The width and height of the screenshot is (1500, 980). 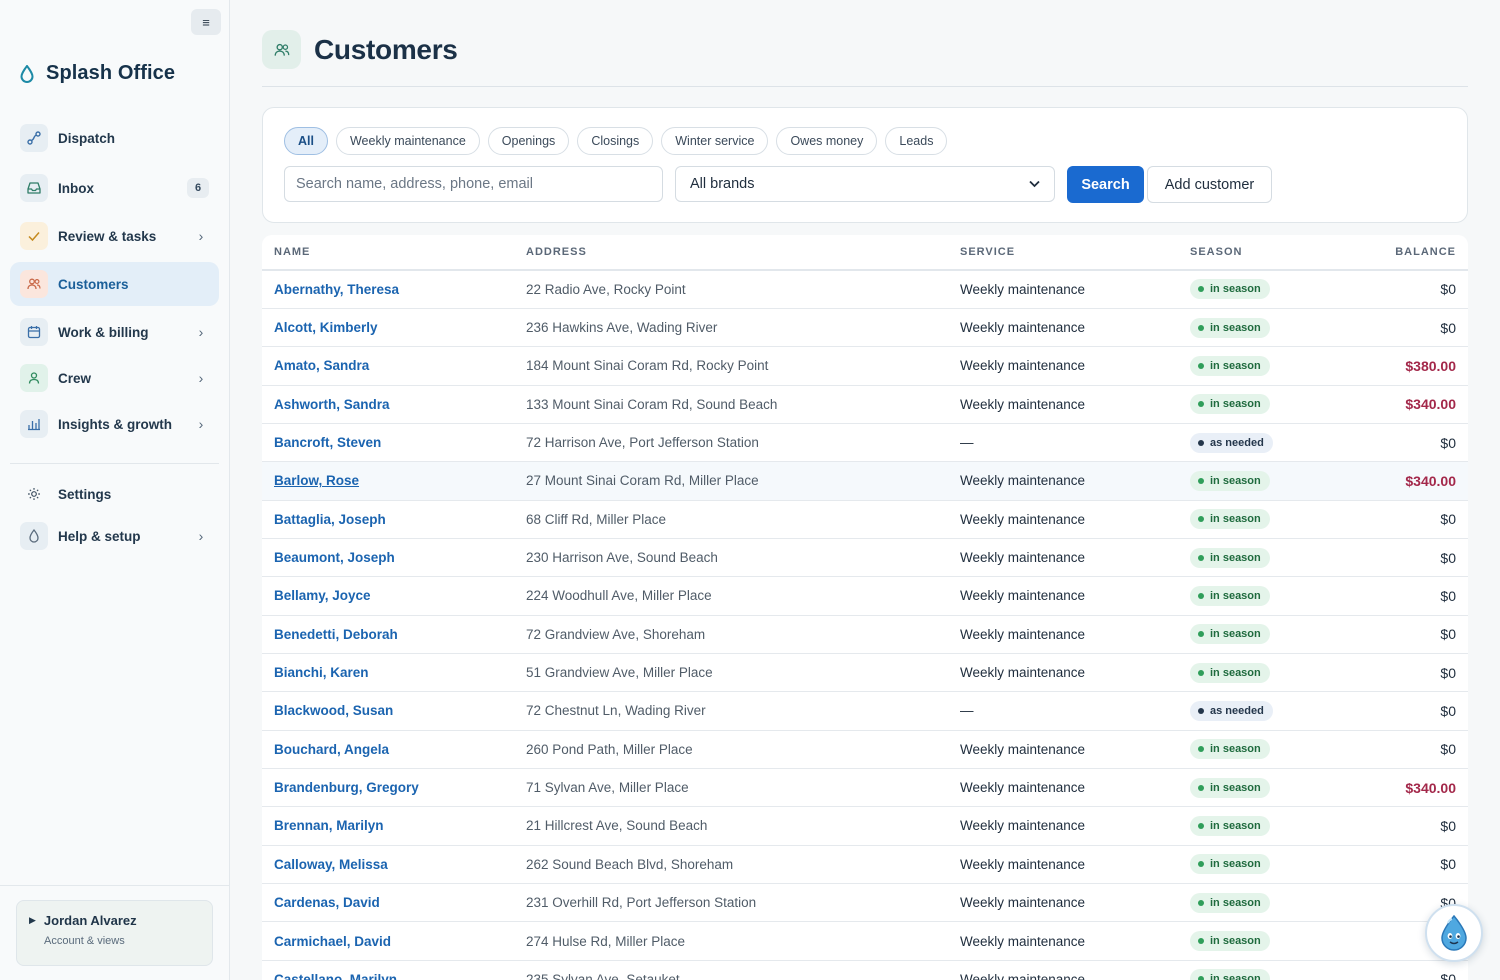 What do you see at coordinates (334, 557) in the screenshot?
I see `customer-link: Beaumont, Joseph` at bounding box center [334, 557].